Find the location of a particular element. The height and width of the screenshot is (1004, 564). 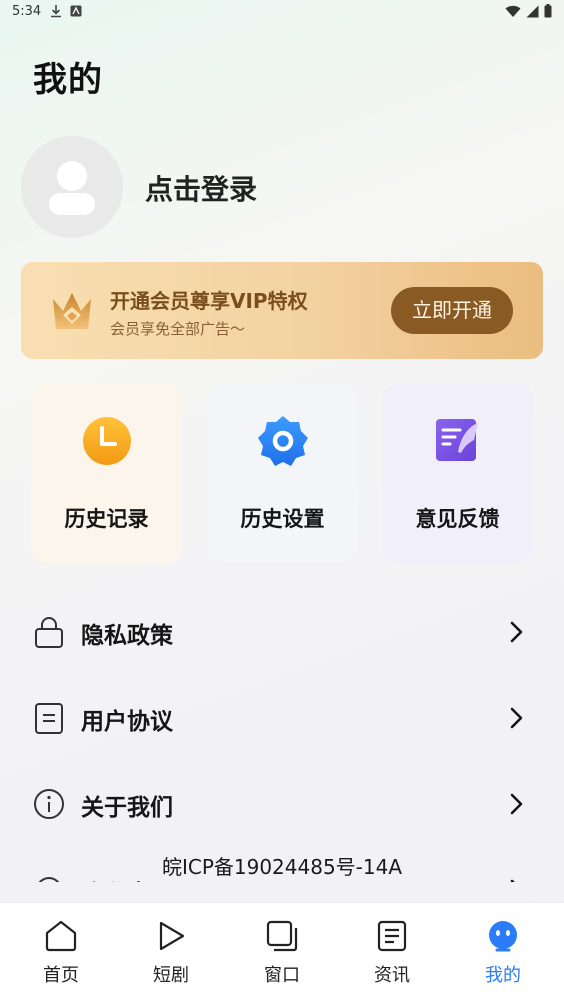

vip-open-button: 立即开通 is located at coordinates (452, 310).